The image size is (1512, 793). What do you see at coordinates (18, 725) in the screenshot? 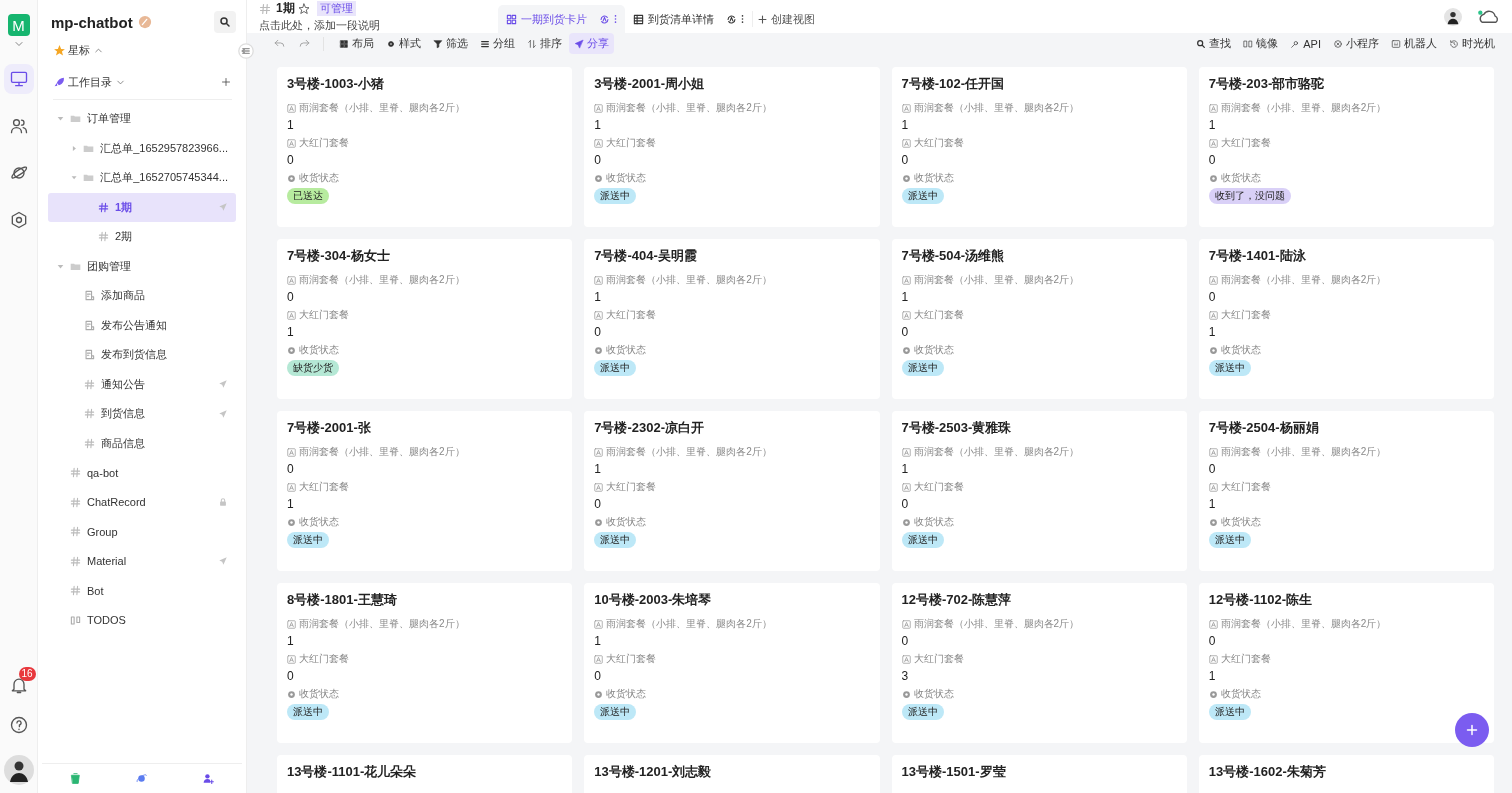
I see `help-icon` at bounding box center [18, 725].